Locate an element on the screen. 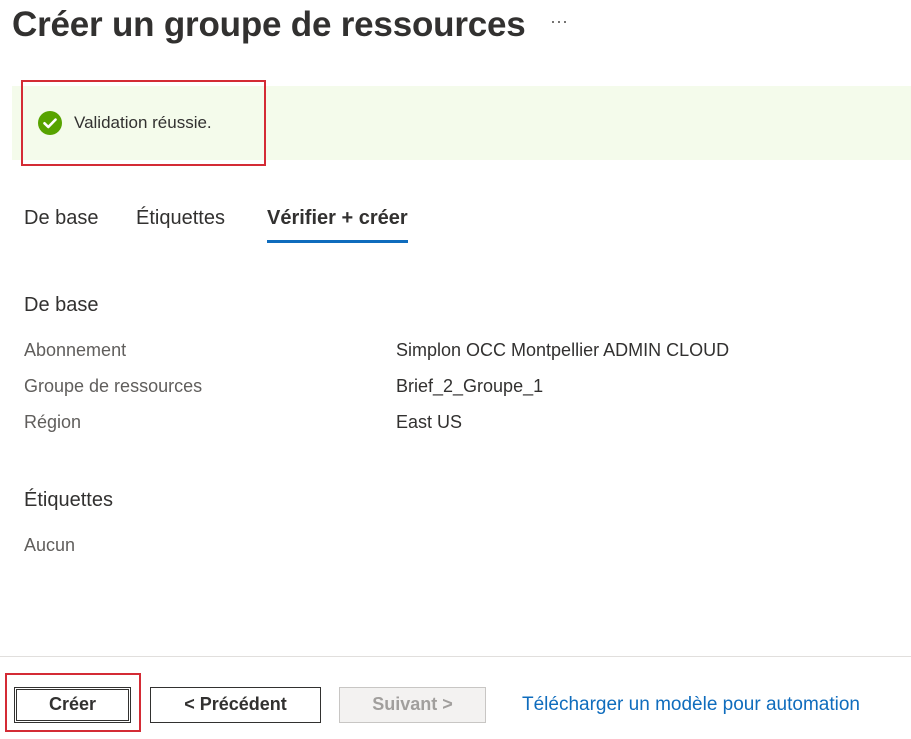 This screenshot has height=739, width=911. subscription-value: Simplon OCC Montpellier ADMIN CLOUD is located at coordinates (563, 350).